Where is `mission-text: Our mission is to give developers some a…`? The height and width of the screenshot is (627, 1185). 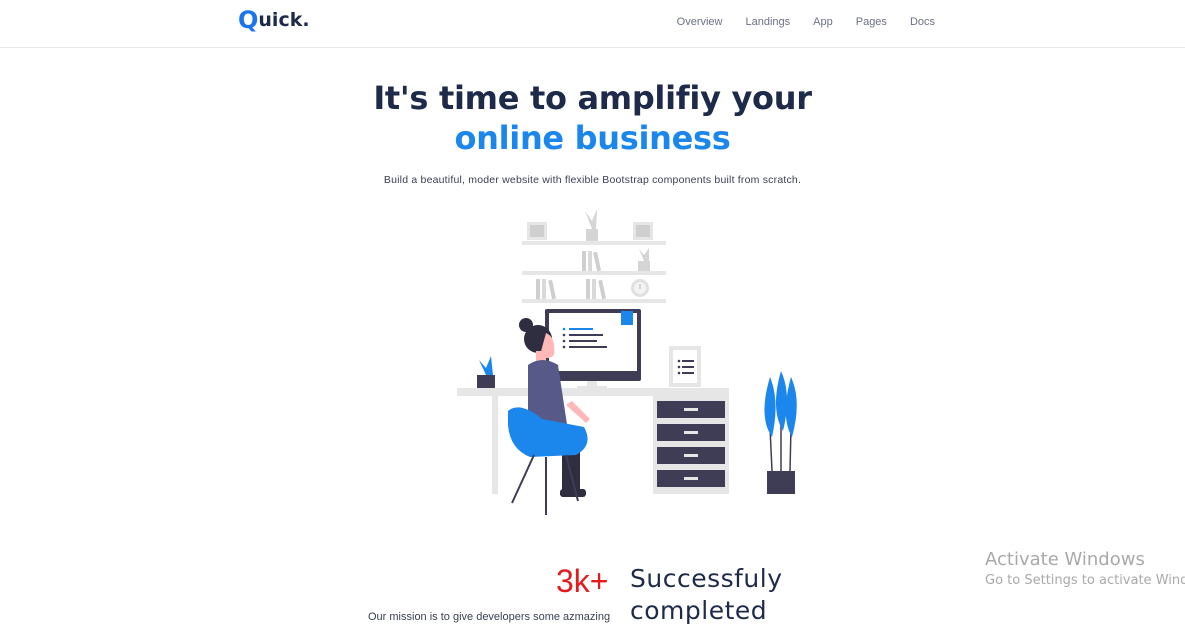 mission-text: Our mission is to give developers some a… is located at coordinates (489, 617).